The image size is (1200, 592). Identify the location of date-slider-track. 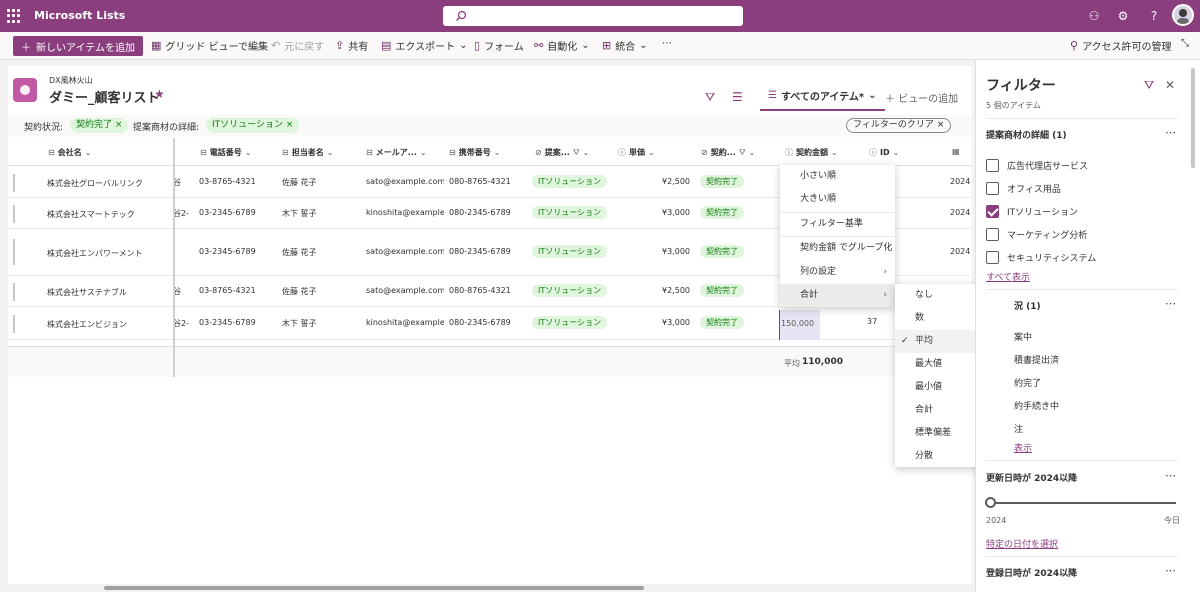
(1083, 503).